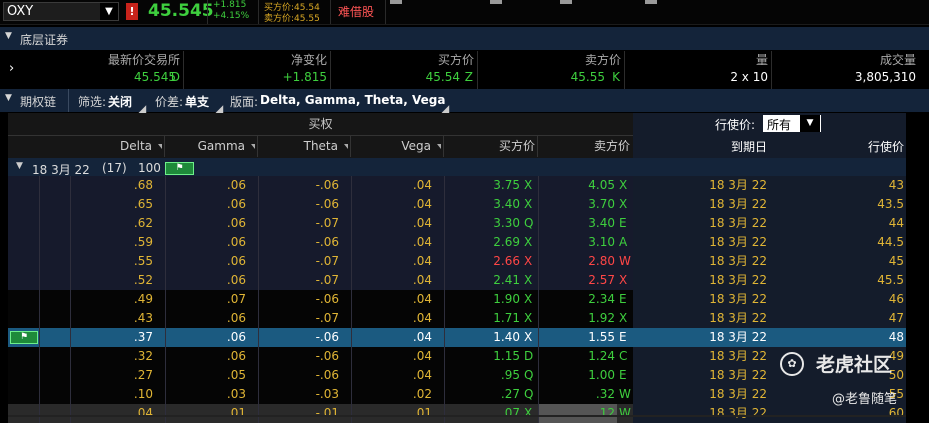 The height and width of the screenshot is (423, 929). I want to click on option-row: .55 .06 -.07 .04 2.66 X 2.80 W 18 3月 22 45, so click(457, 261).